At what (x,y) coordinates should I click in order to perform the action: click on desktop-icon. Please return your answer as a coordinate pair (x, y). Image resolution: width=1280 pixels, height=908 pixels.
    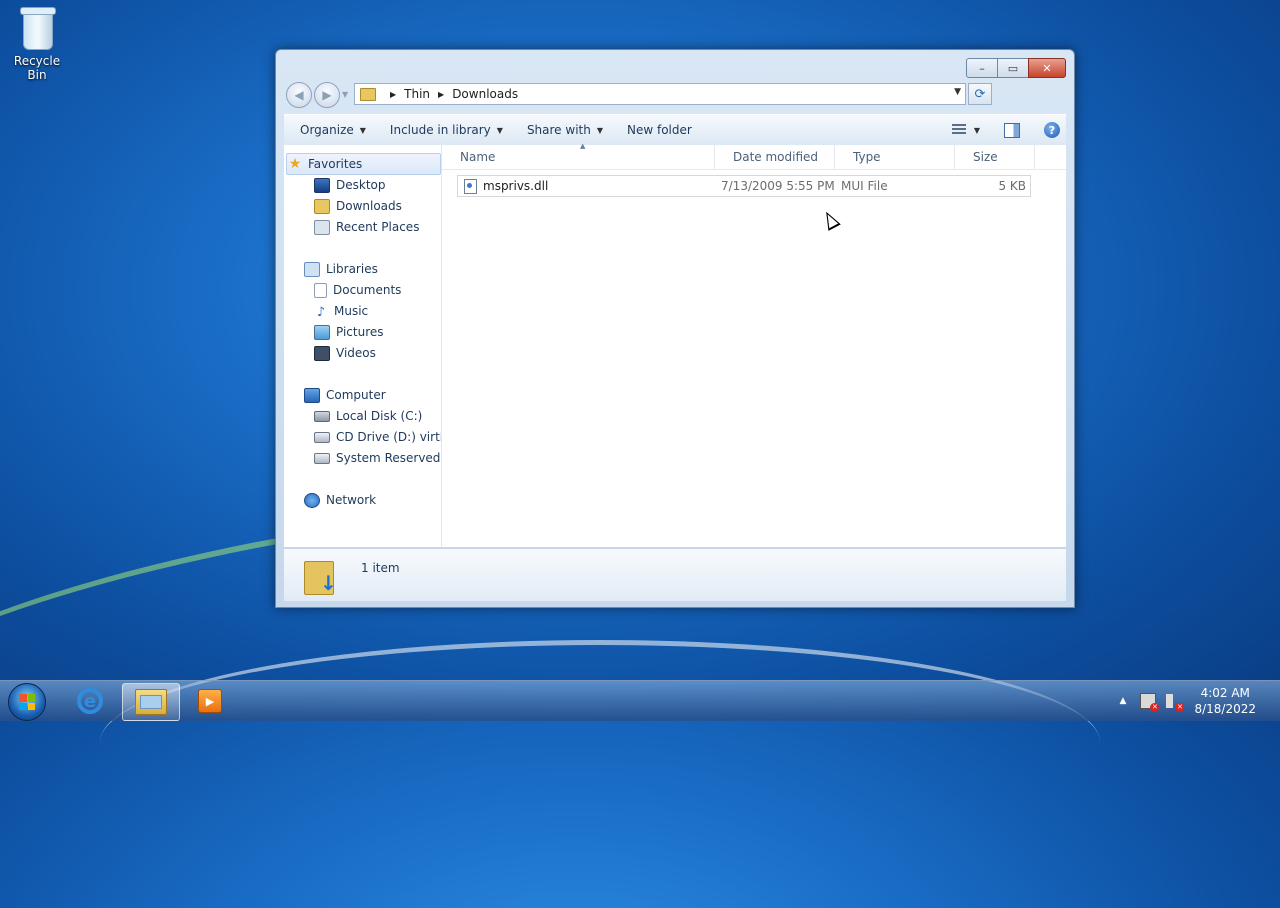
    Looking at the image, I should click on (322, 185).